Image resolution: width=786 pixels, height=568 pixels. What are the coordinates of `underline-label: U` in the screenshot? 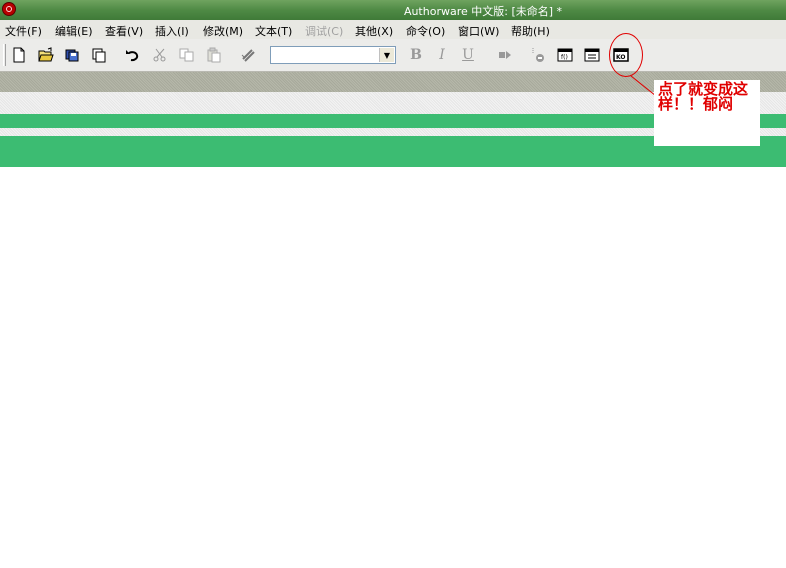 It's located at (468, 55).